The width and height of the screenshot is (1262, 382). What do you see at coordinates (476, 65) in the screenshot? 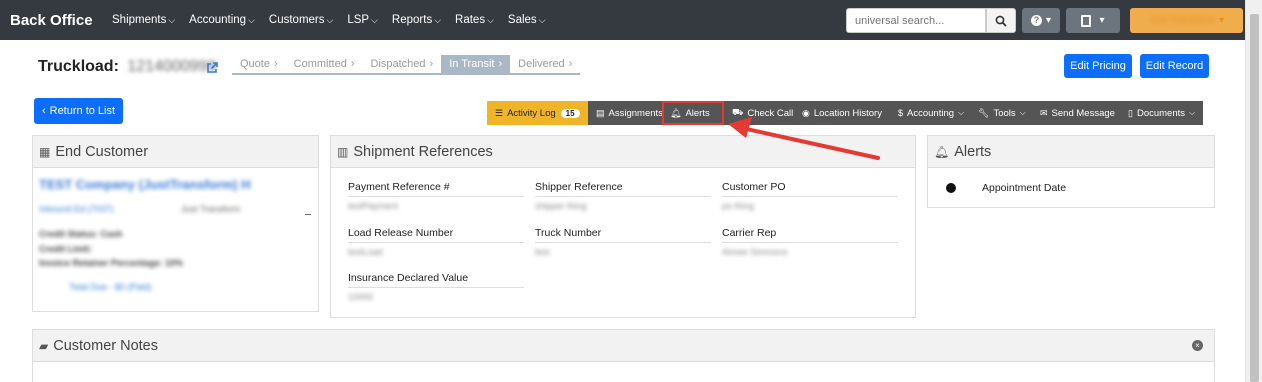
I see `step-in-transit: In Transit ›` at bounding box center [476, 65].